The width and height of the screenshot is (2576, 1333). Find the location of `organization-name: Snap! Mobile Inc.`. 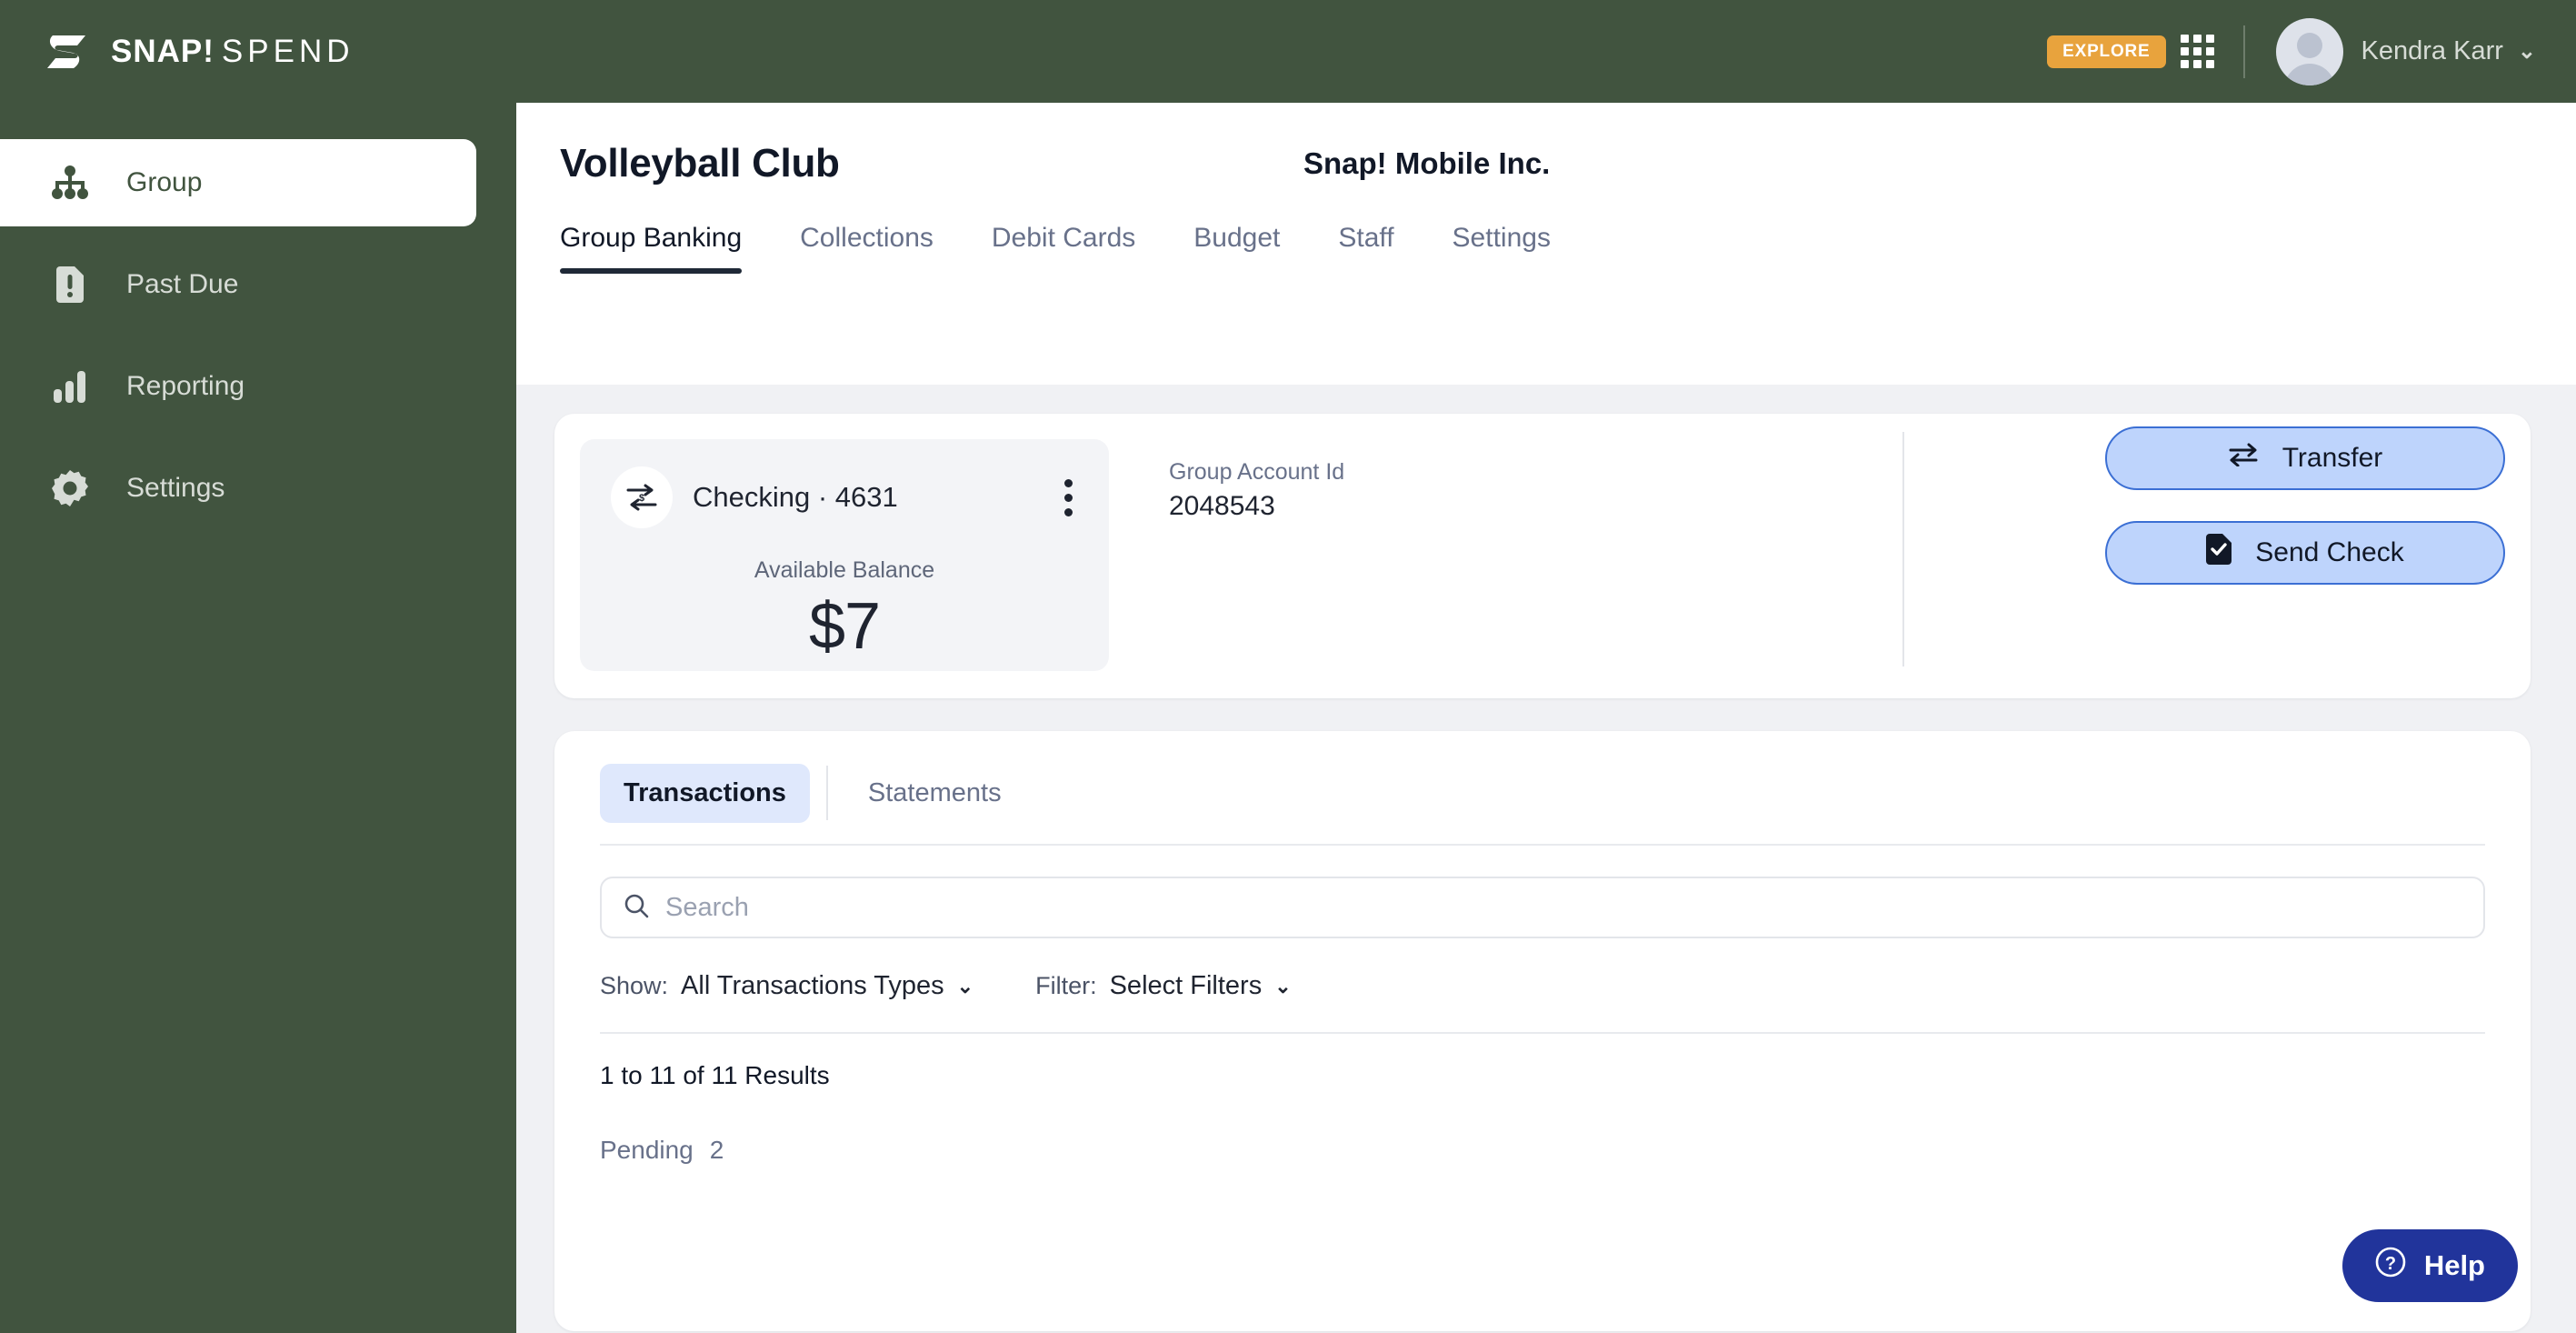

organization-name: Snap! Mobile Inc. is located at coordinates (1427, 163).